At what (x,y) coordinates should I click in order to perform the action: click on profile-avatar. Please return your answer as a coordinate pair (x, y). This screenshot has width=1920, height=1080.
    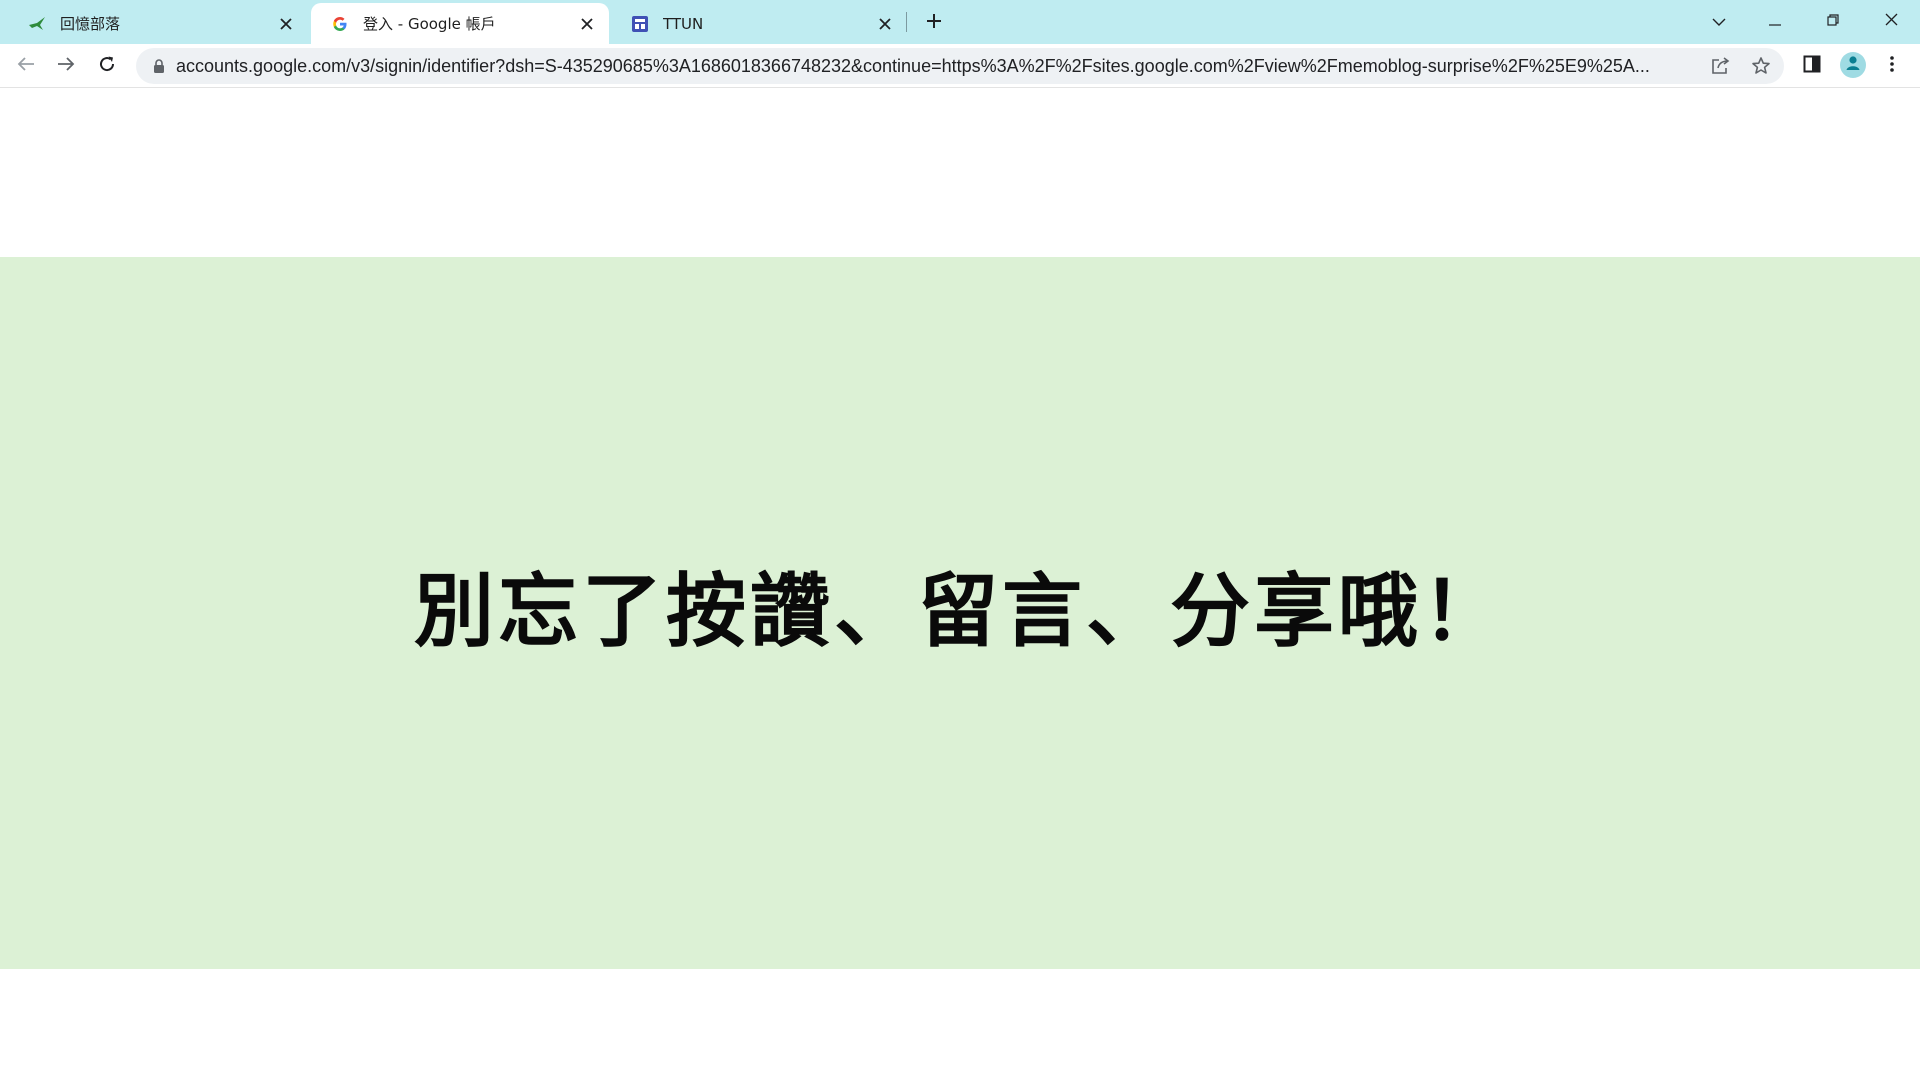
    Looking at the image, I should click on (1853, 65).